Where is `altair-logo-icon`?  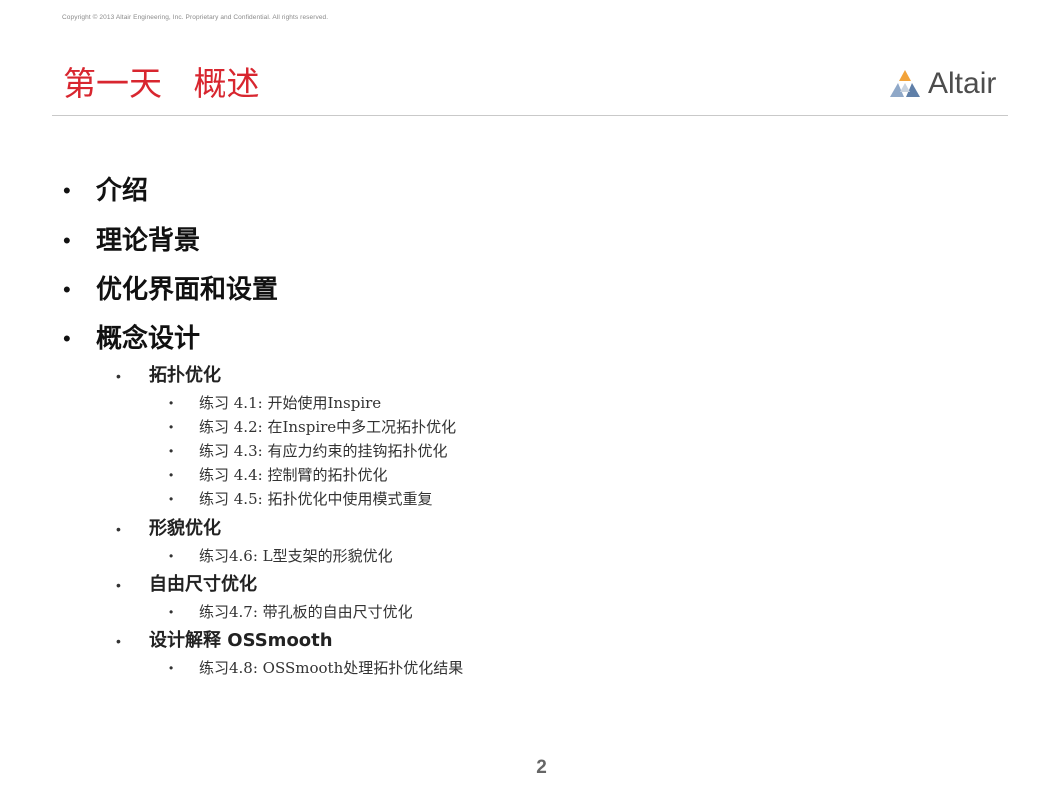
altair-logo-icon is located at coordinates (905, 83).